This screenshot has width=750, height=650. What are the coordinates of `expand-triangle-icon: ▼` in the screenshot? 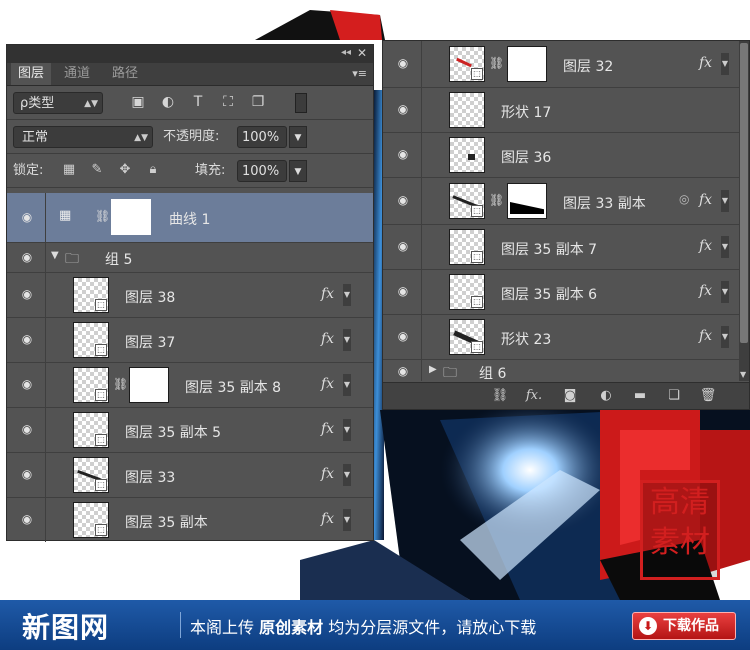 It's located at (55, 255).